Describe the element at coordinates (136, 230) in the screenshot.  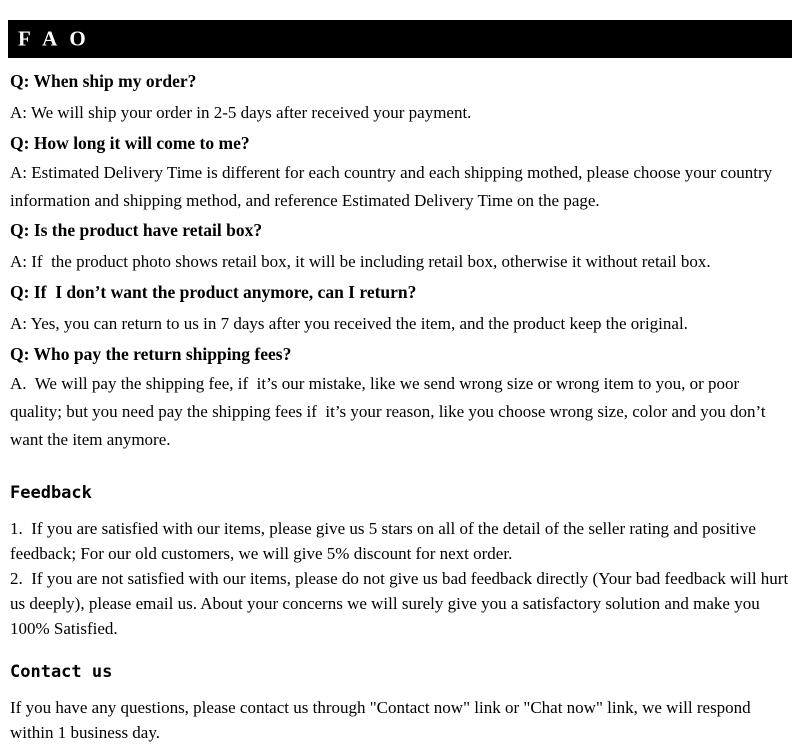
I see `faq-question: Q: Is the product have retail box?` at that location.